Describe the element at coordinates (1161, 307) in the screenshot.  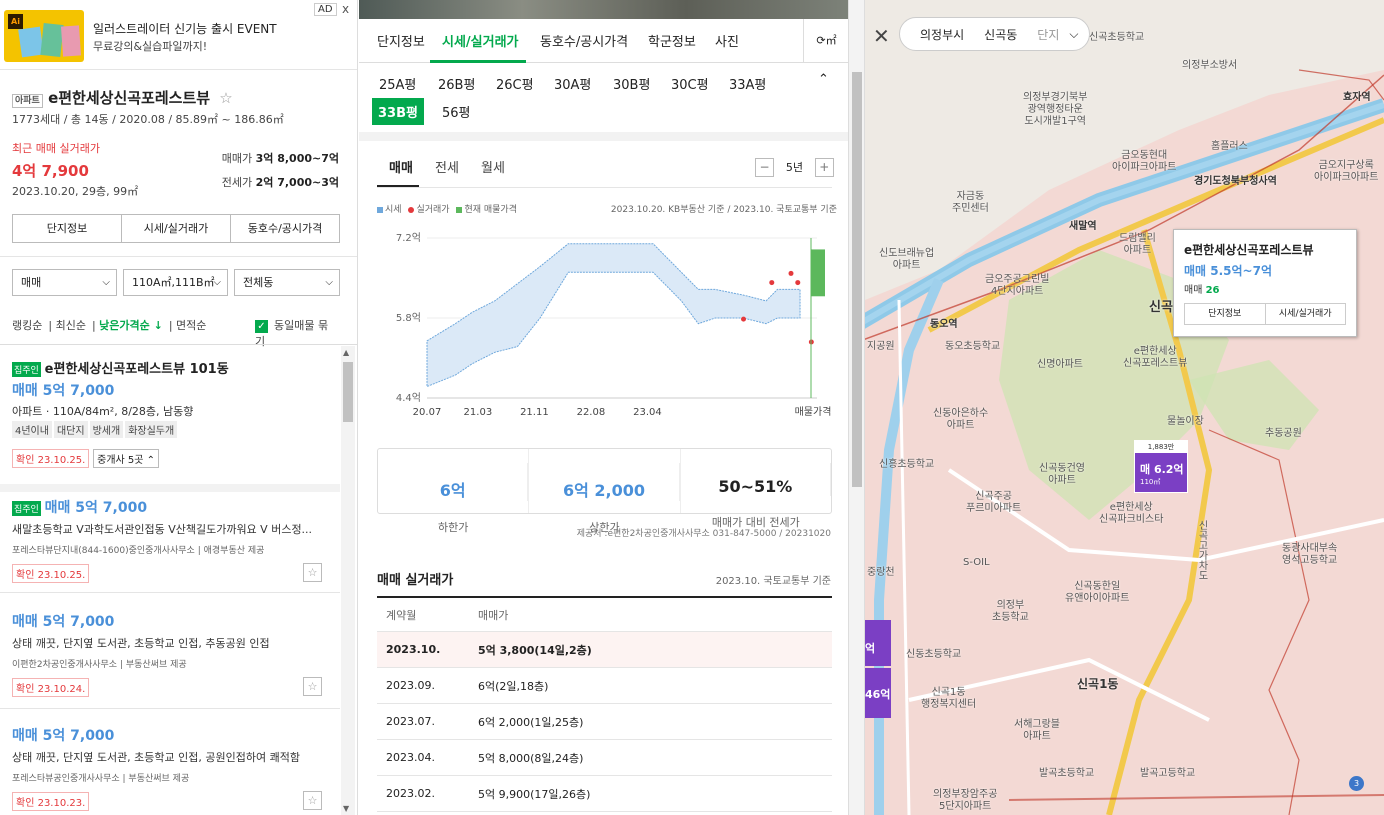
I see `map-label: 신곡` at that location.